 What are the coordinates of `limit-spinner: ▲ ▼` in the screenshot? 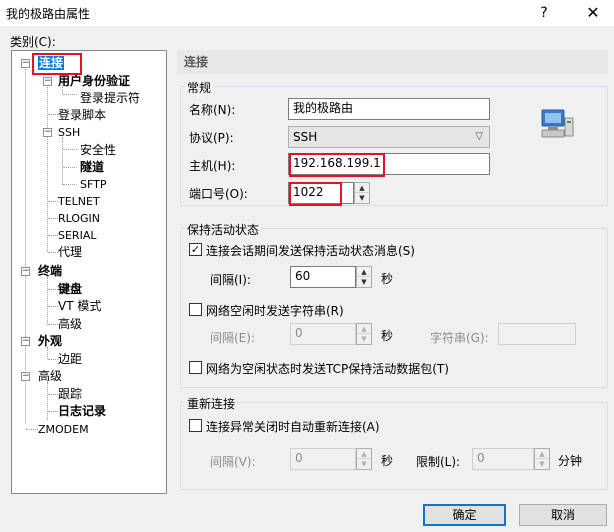 It's located at (542, 459).